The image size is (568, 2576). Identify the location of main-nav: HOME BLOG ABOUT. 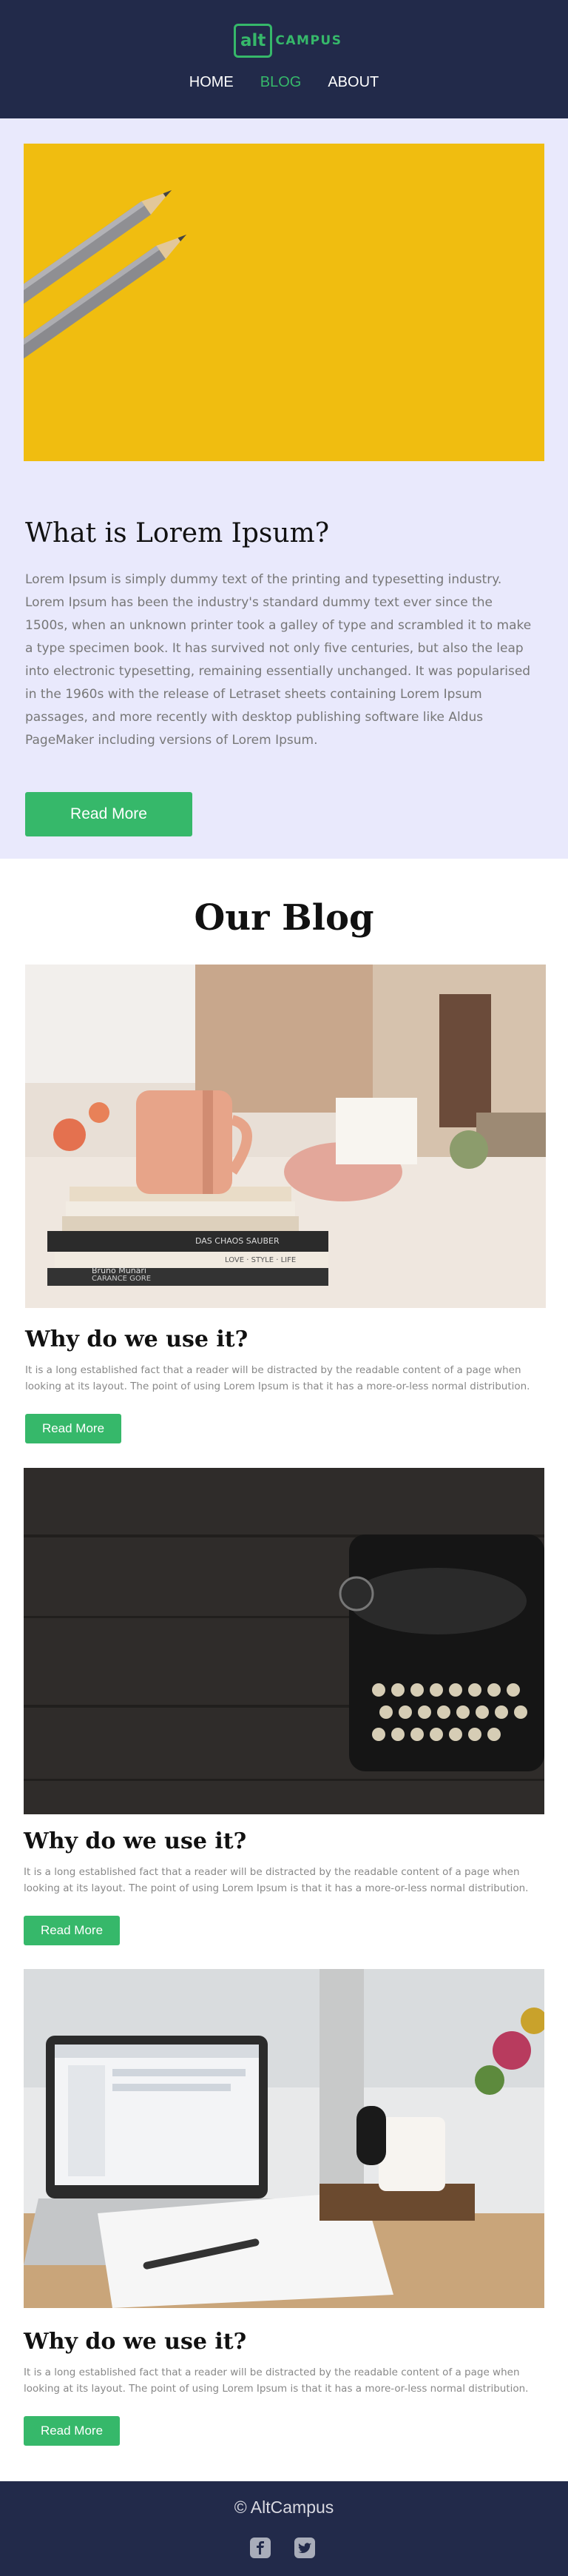
(284, 82).